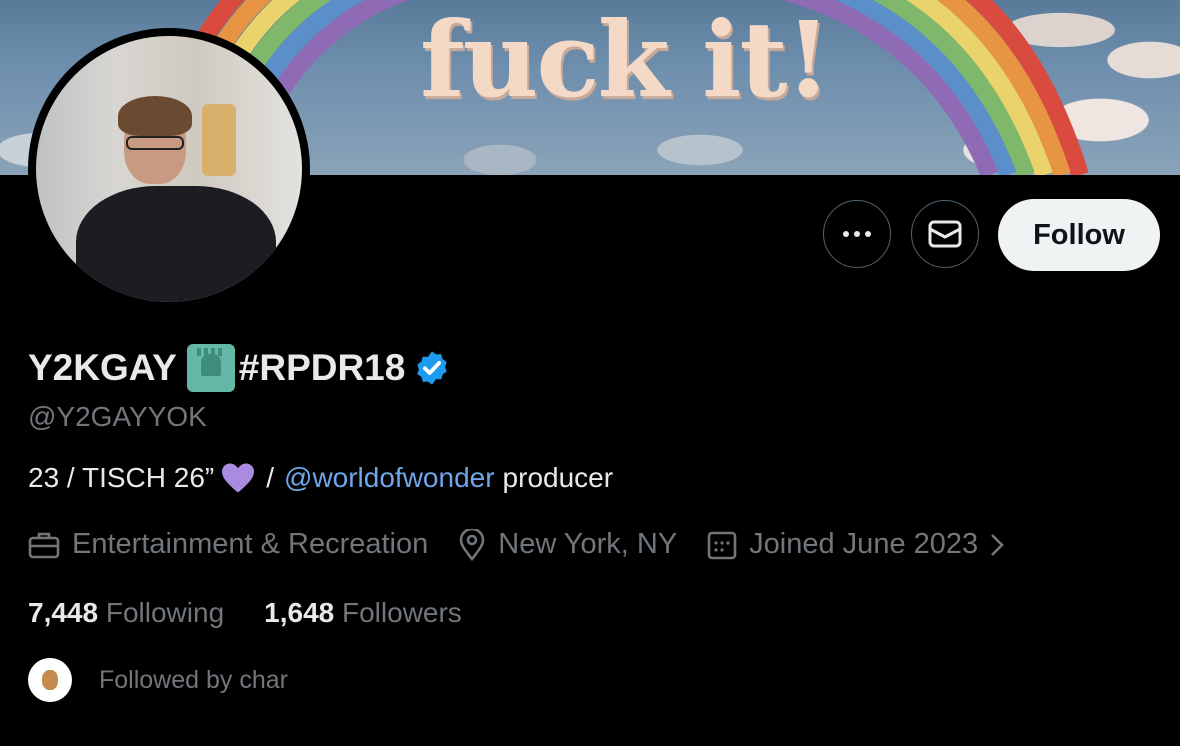  What do you see at coordinates (238, 478) in the screenshot?
I see `purple-heart-icon` at bounding box center [238, 478].